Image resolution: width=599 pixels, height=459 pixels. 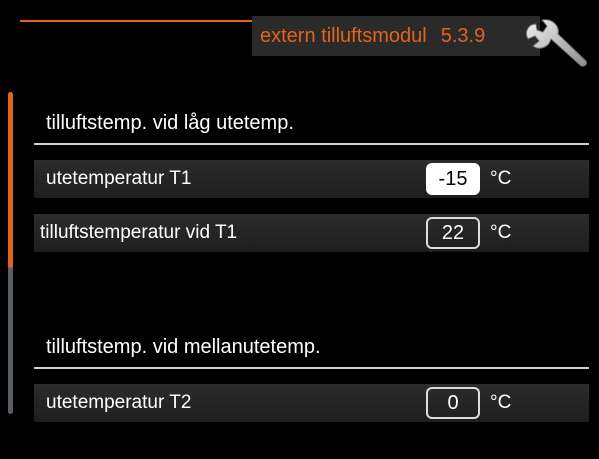 I want to click on row-label: utetemperatur T1, so click(x=119, y=178).